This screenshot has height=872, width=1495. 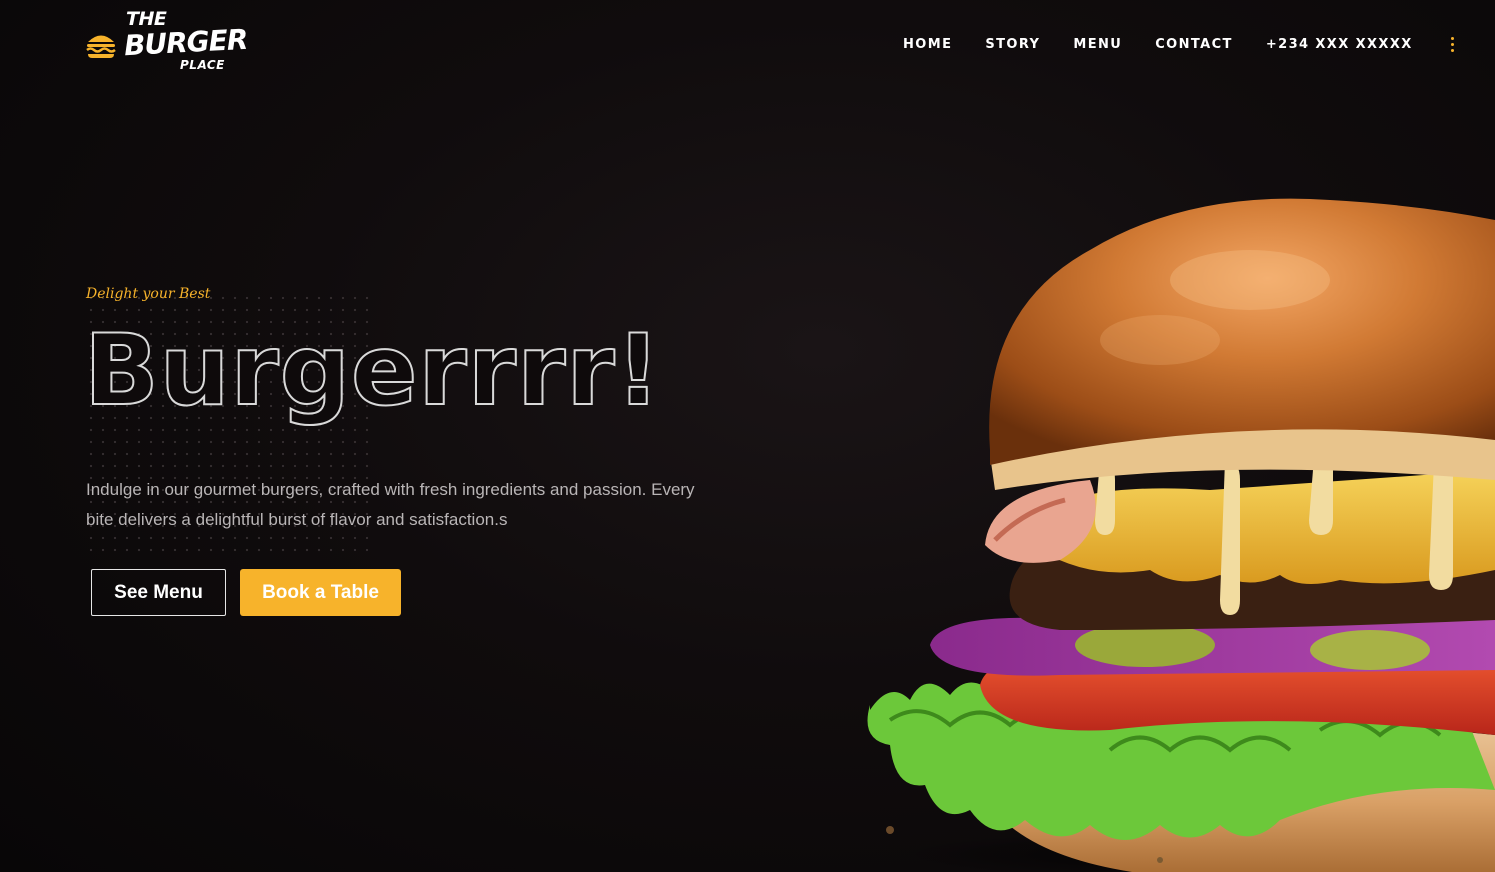 I want to click on nav-phone: +234 XXX XXXXX, so click(x=1339, y=44).